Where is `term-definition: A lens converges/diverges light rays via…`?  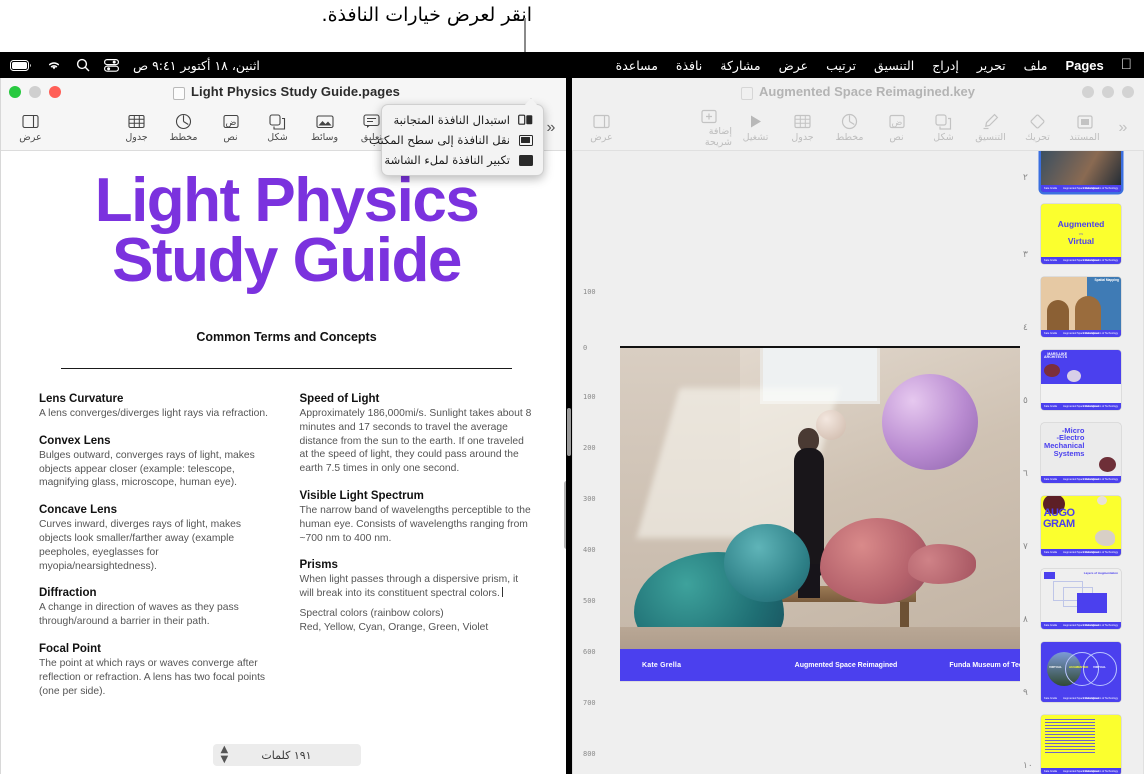 term-definition: A lens converges/diverges light rays via… is located at coordinates (153, 414).